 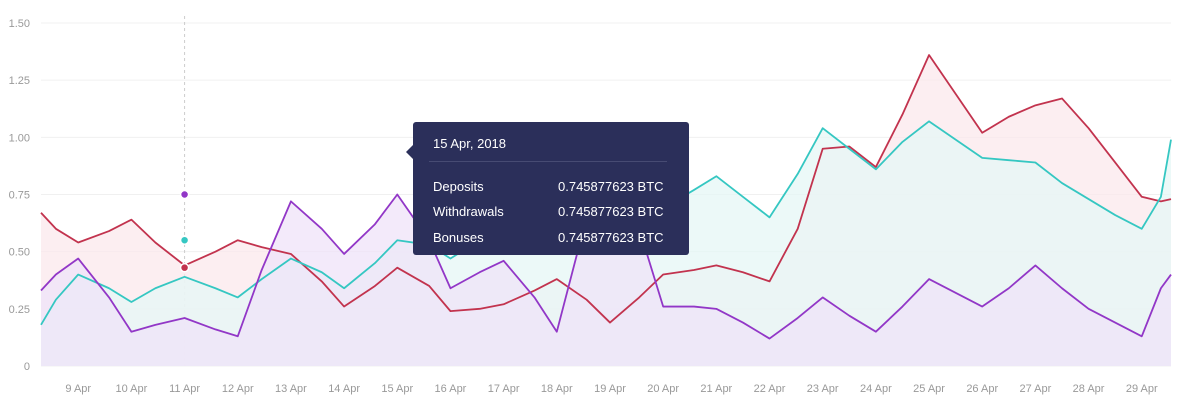 What do you see at coordinates (1089, 389) in the screenshot?
I see `x-tick-label: 28 Apr` at bounding box center [1089, 389].